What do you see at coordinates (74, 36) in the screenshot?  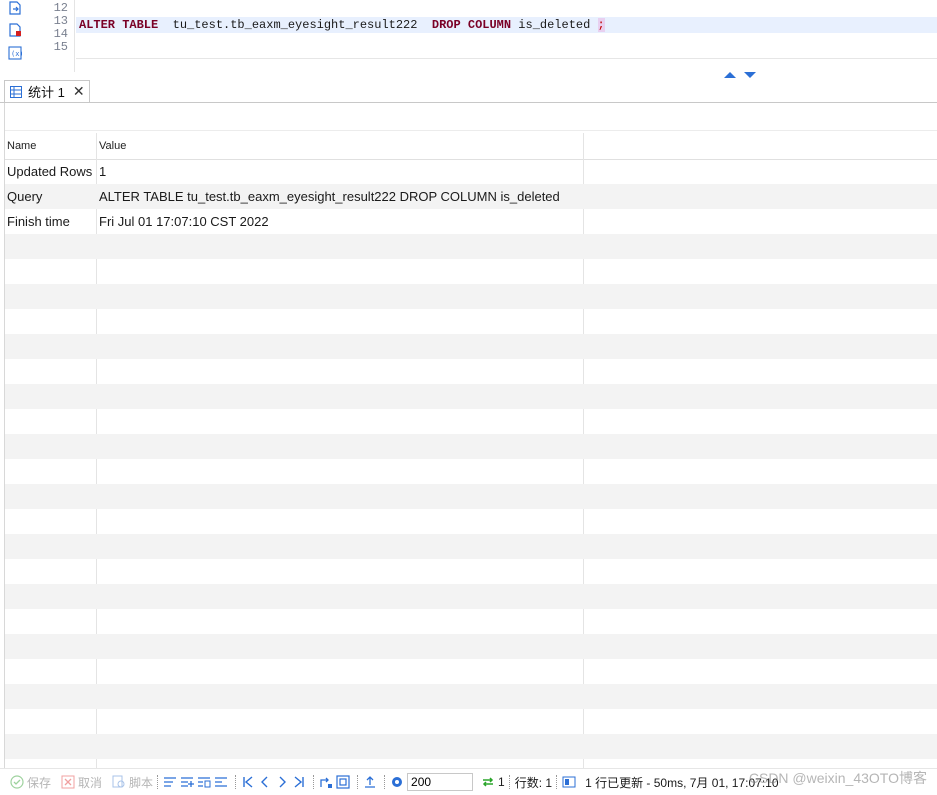 I see `gutter-divider` at bounding box center [74, 36].